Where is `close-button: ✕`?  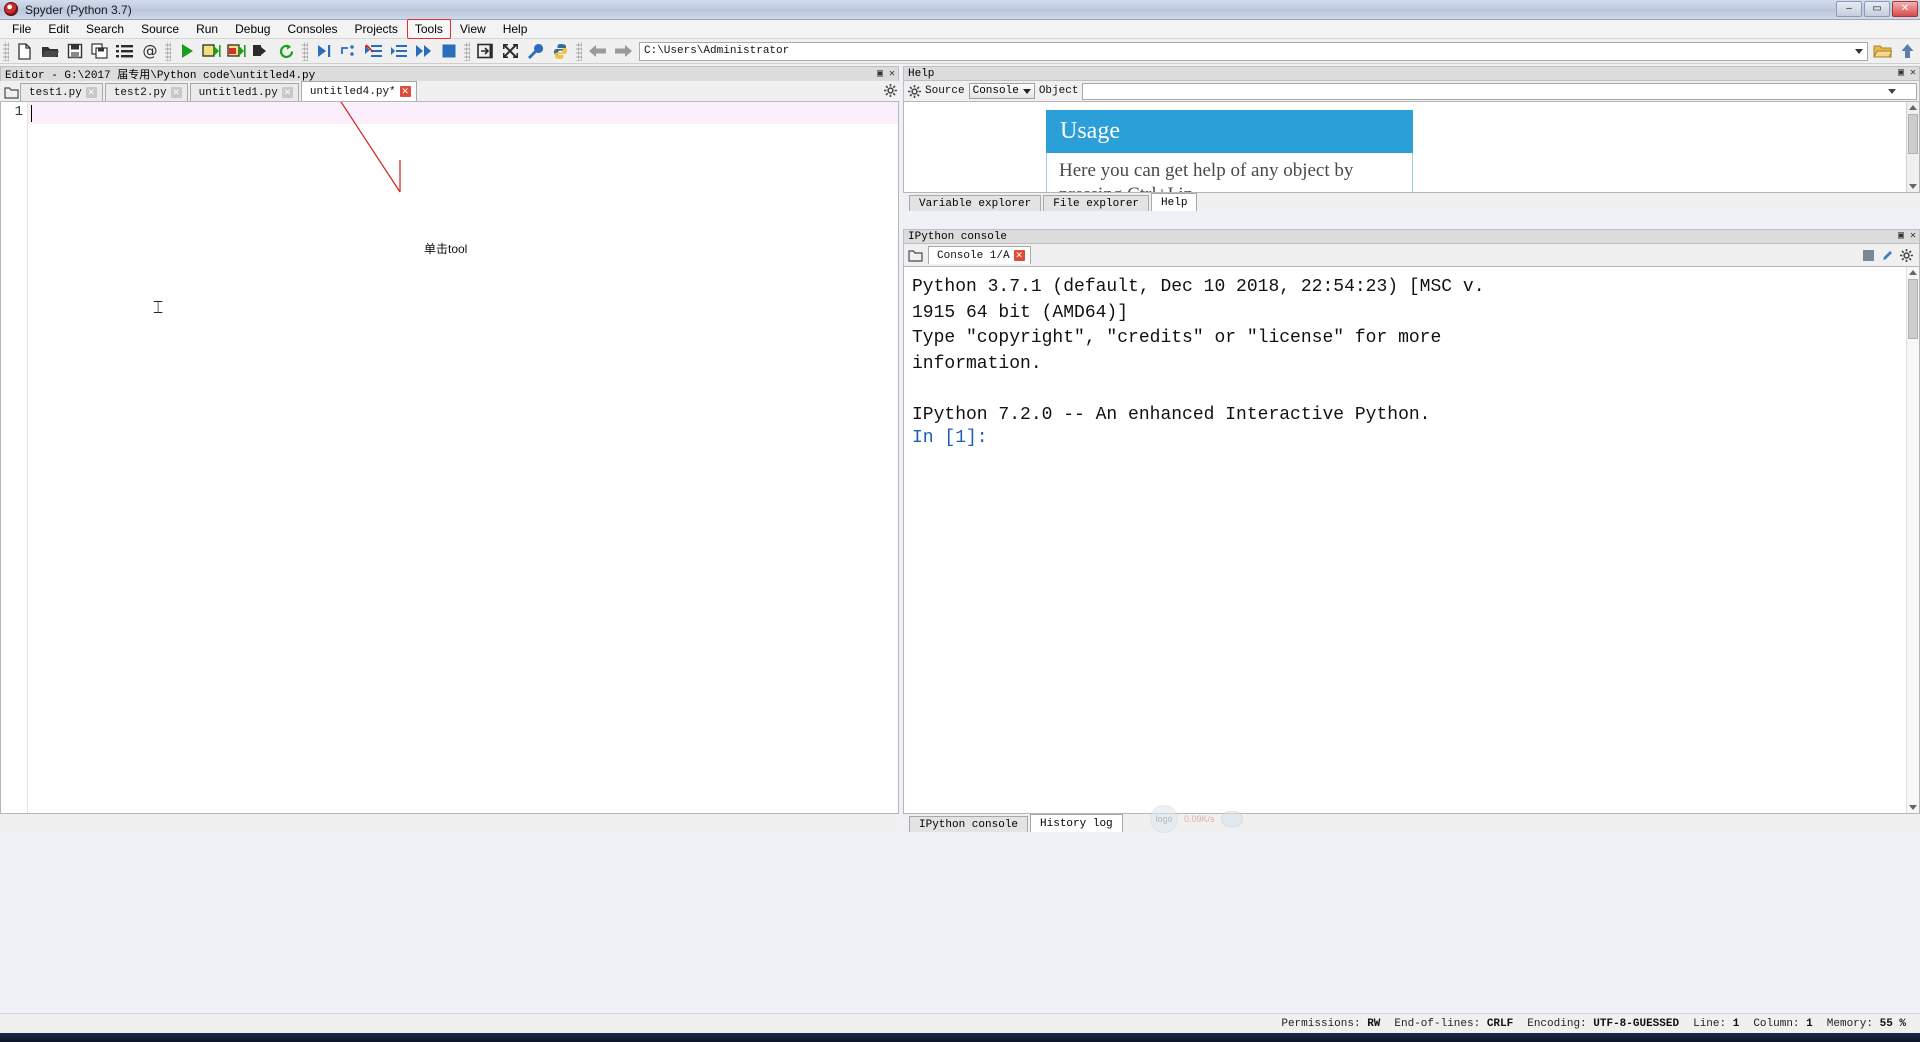 close-button: ✕ is located at coordinates (1905, 9).